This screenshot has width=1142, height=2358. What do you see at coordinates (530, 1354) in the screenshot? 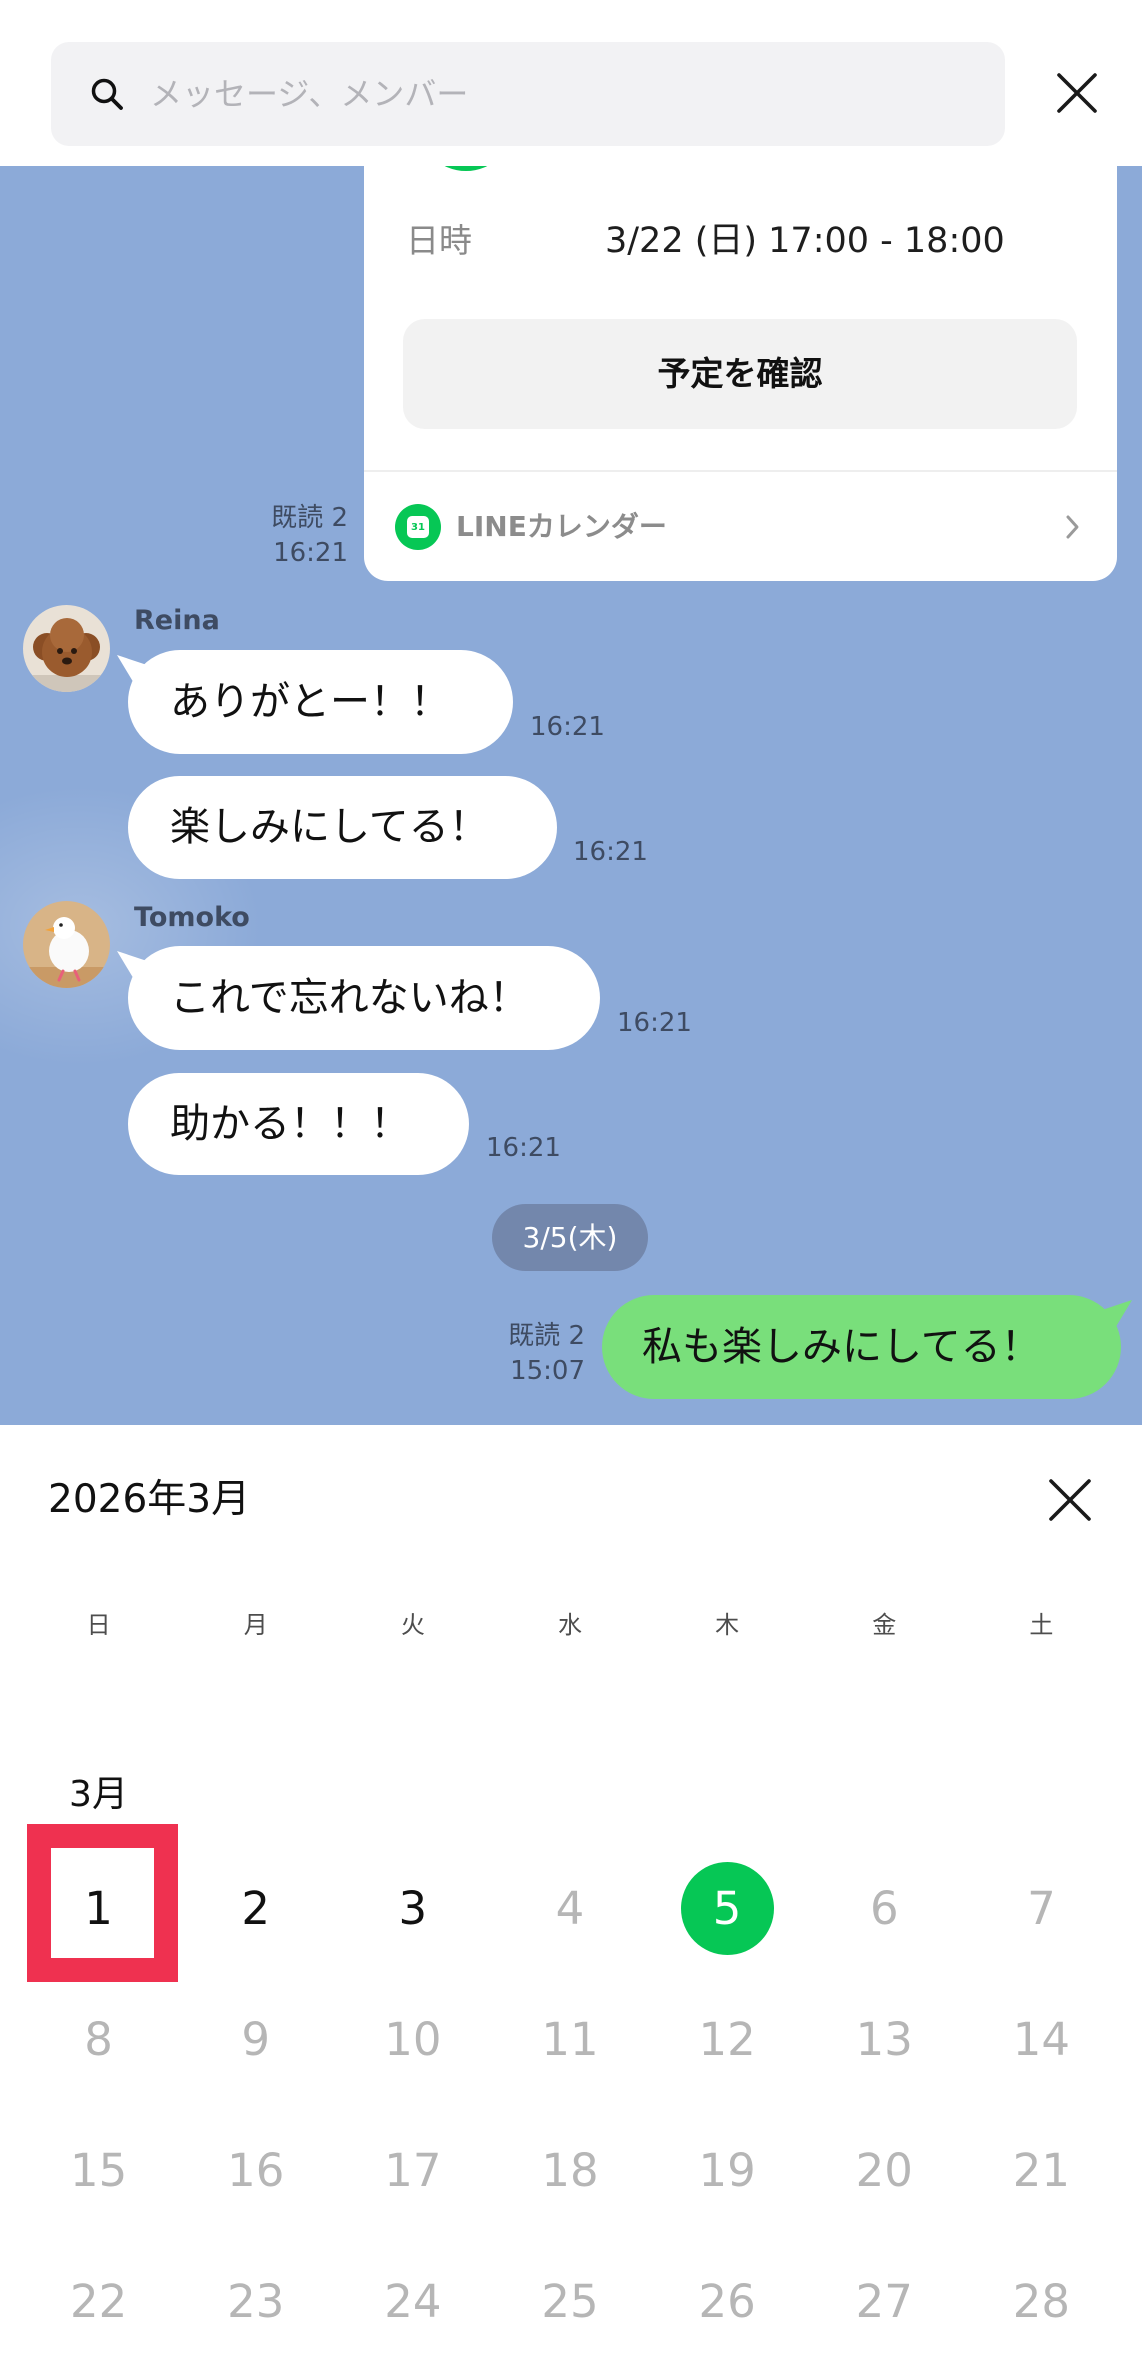
I see `own-message-meta: 既読 2 15:07` at bounding box center [530, 1354].